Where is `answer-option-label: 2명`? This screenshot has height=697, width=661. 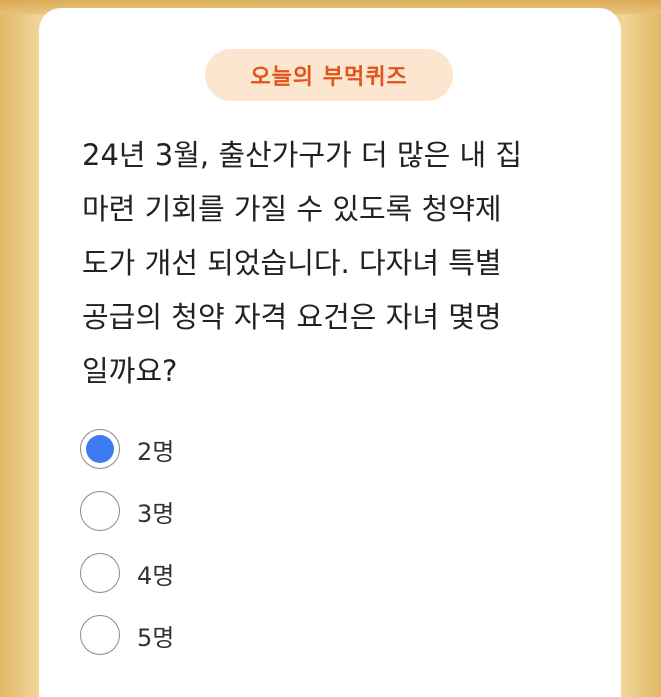 answer-option-label: 2명 is located at coordinates (156, 451).